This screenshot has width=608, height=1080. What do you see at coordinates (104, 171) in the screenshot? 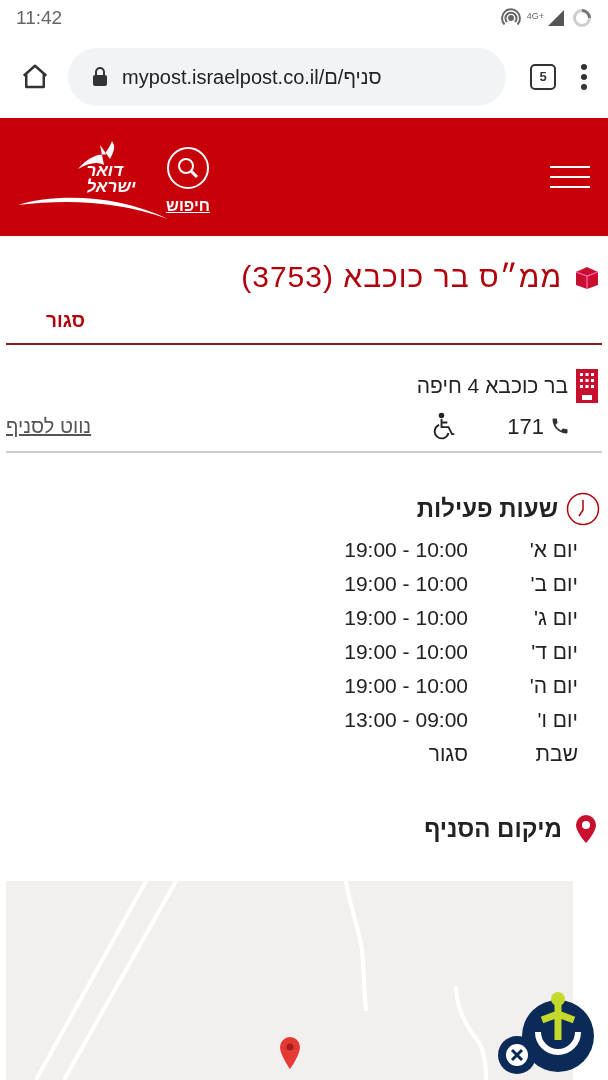
I see `logo-text: דואר` at bounding box center [104, 171].